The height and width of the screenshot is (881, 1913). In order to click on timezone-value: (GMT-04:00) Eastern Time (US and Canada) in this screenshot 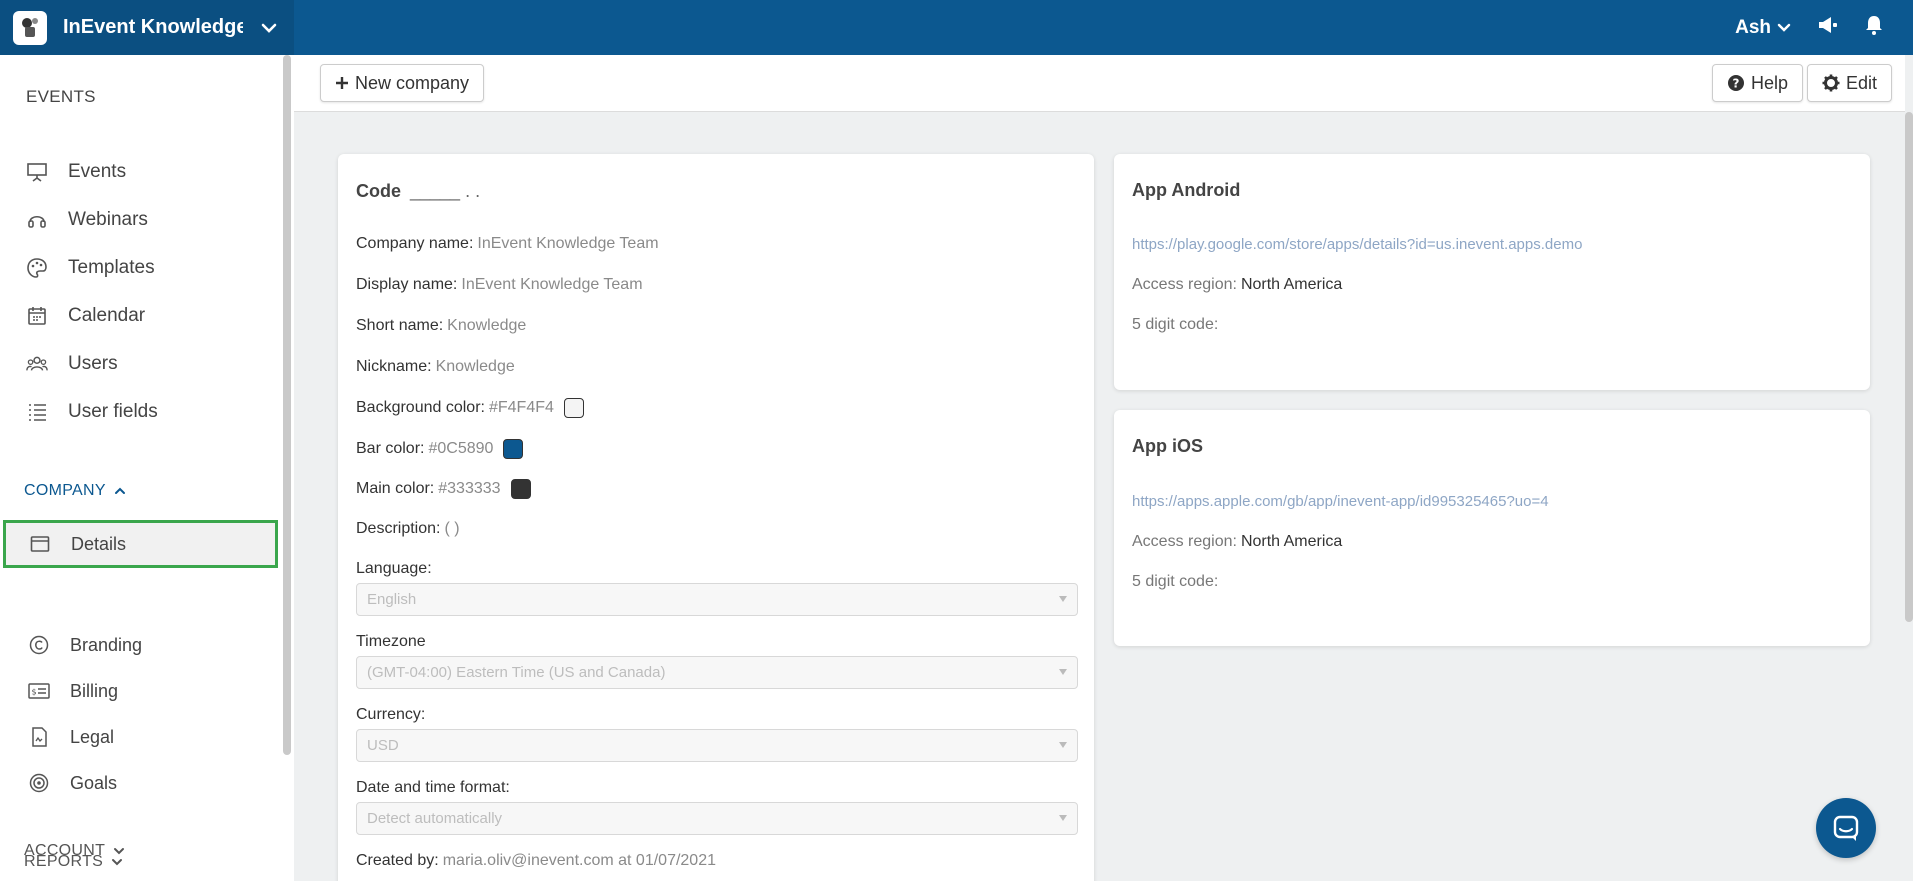, I will do `click(516, 672)`.